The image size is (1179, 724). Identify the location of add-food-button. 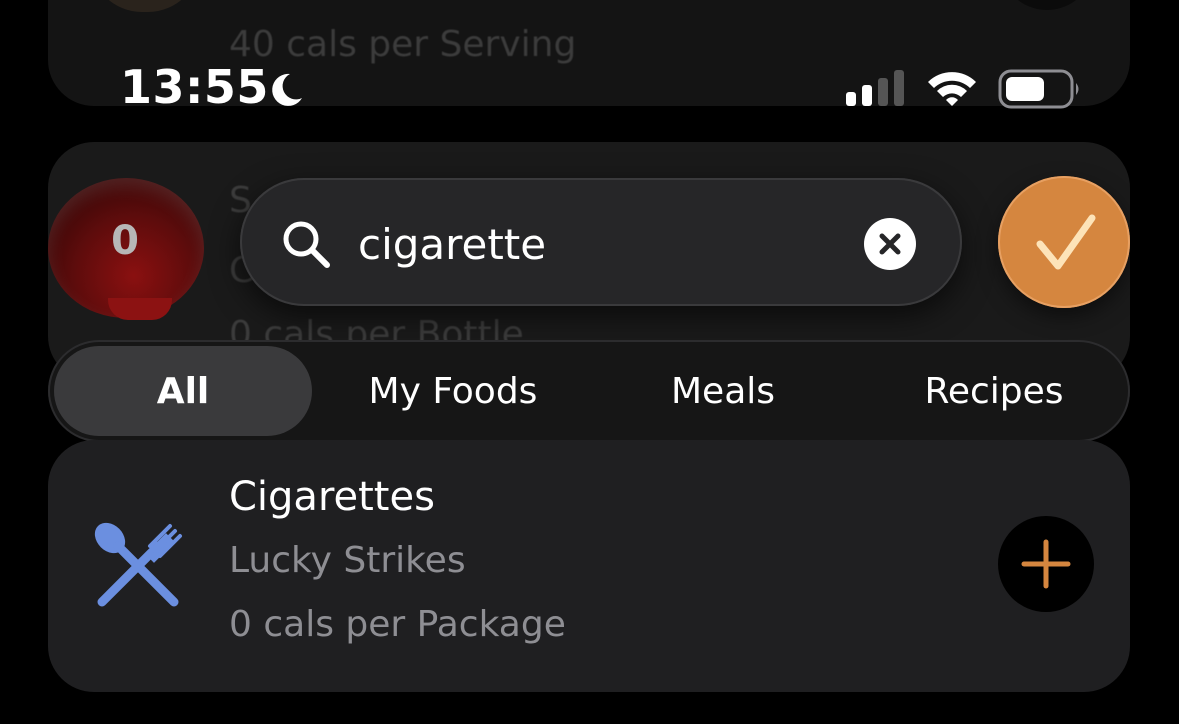
(1046, 564).